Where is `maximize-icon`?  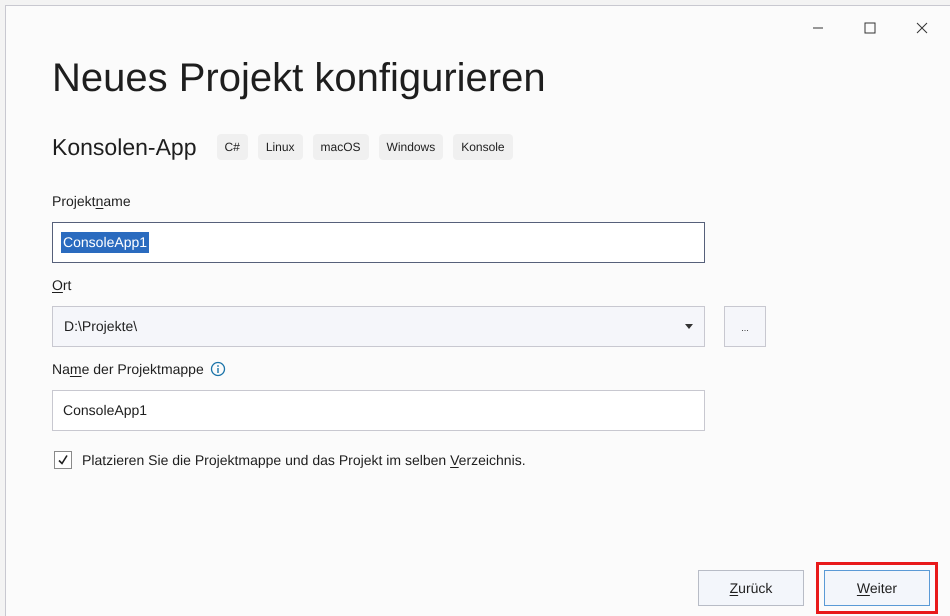
maximize-icon is located at coordinates (870, 28).